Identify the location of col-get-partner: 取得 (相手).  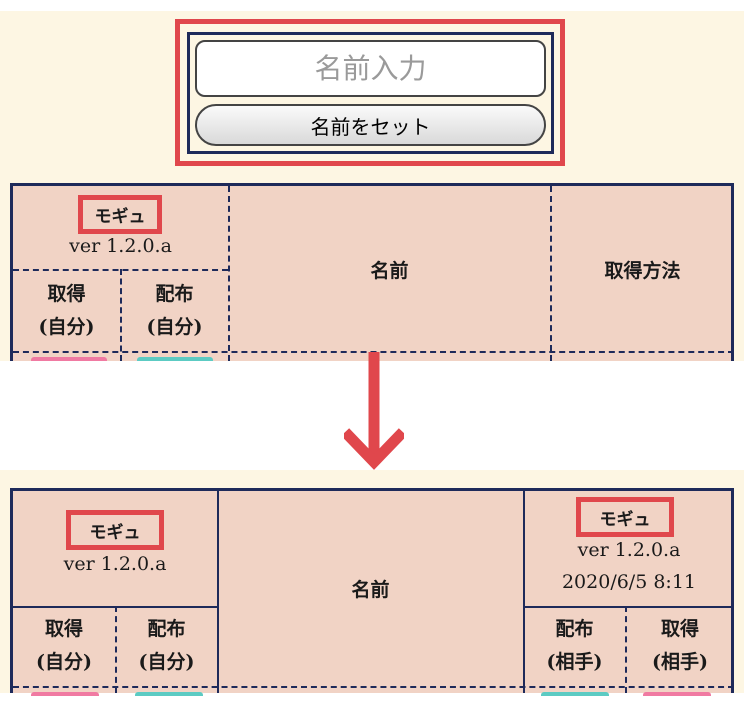
(680, 646).